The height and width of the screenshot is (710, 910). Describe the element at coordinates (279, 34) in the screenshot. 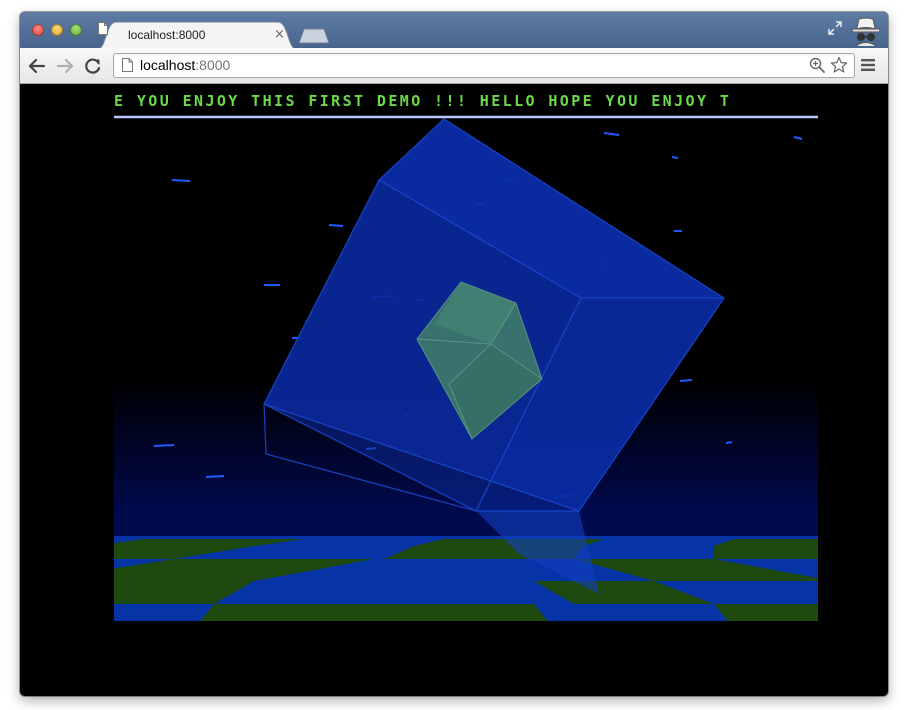

I see `tab-close-icon: ×` at that location.